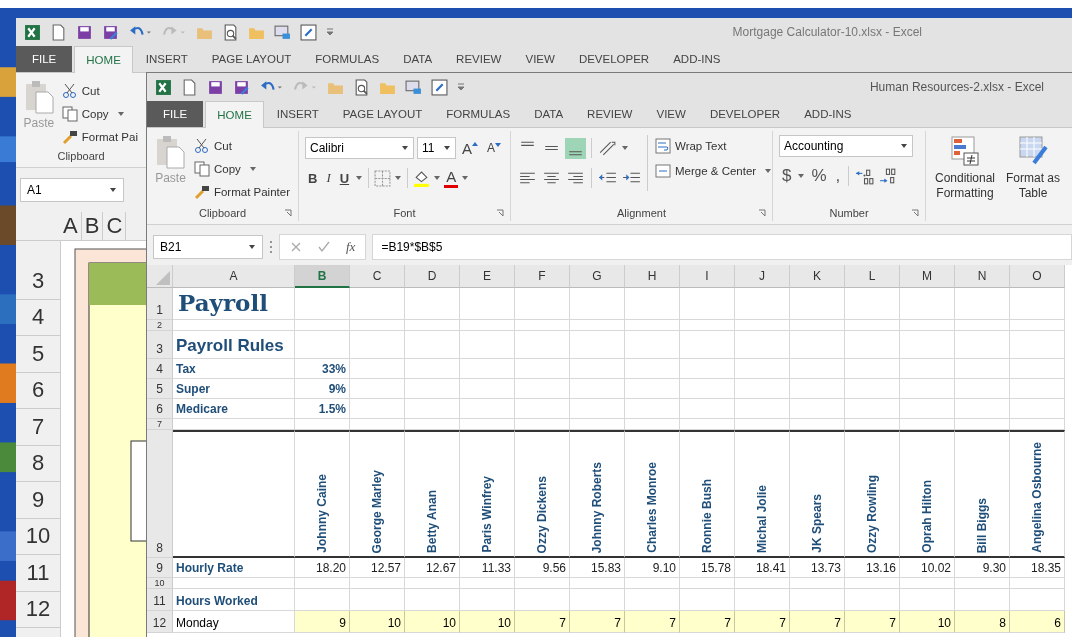 The width and height of the screenshot is (1072, 637). Describe the element at coordinates (313, 178) in the screenshot. I see `bold-button: B` at that location.